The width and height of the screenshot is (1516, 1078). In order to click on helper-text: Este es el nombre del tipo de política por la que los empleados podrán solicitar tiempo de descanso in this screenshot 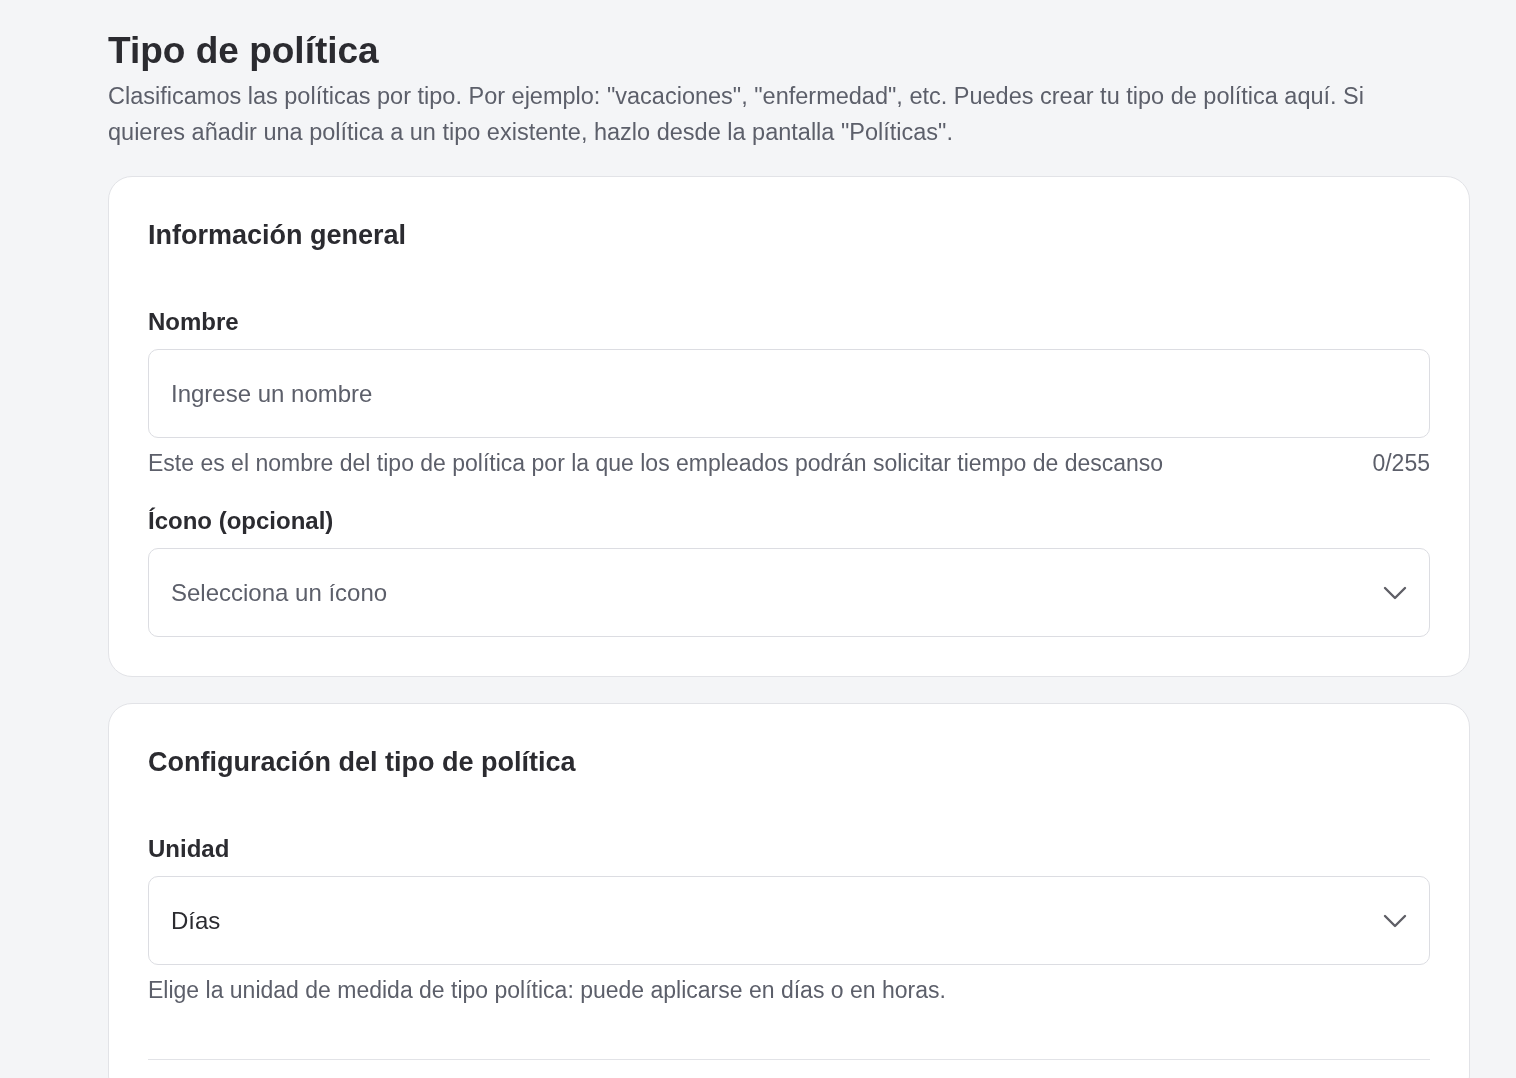, I will do `click(656, 463)`.